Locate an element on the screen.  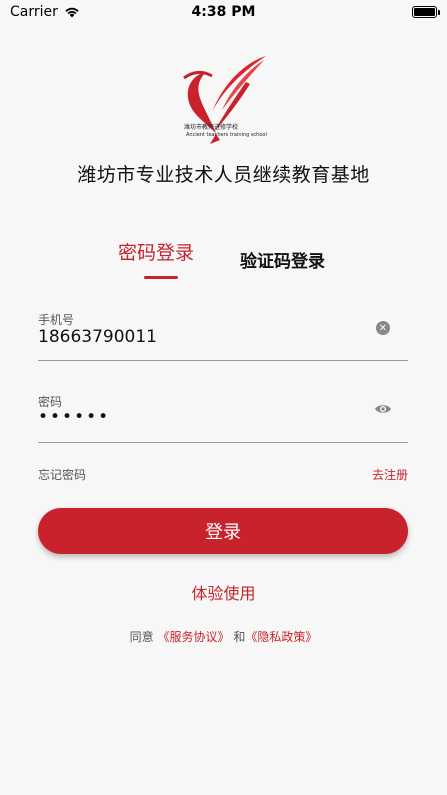
password-field: 密码 •••••• is located at coordinates (223, 418).